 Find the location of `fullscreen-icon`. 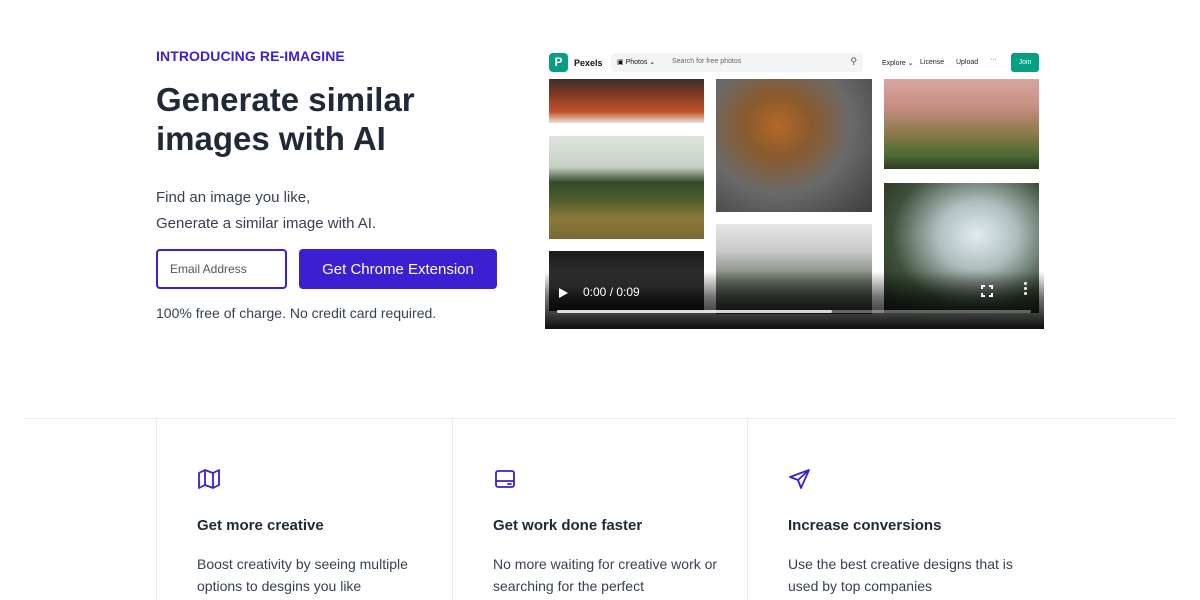

fullscreen-icon is located at coordinates (987, 291).